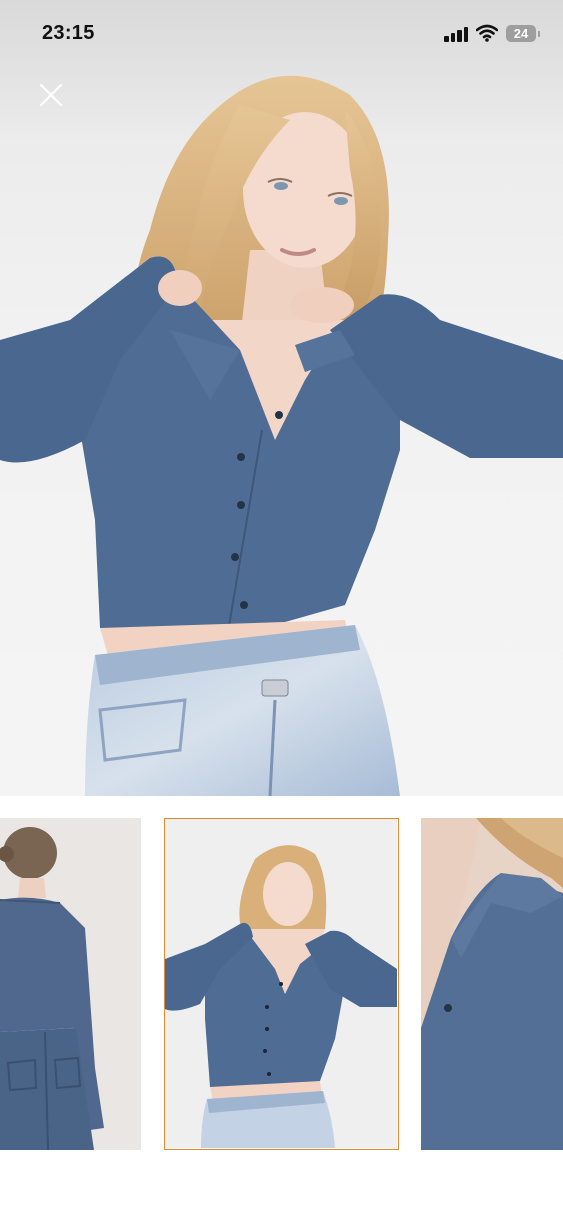 Image resolution: width=563 pixels, height=1218 pixels. Describe the element at coordinates (68, 33) in the screenshot. I see `status-time: 23:15` at that location.